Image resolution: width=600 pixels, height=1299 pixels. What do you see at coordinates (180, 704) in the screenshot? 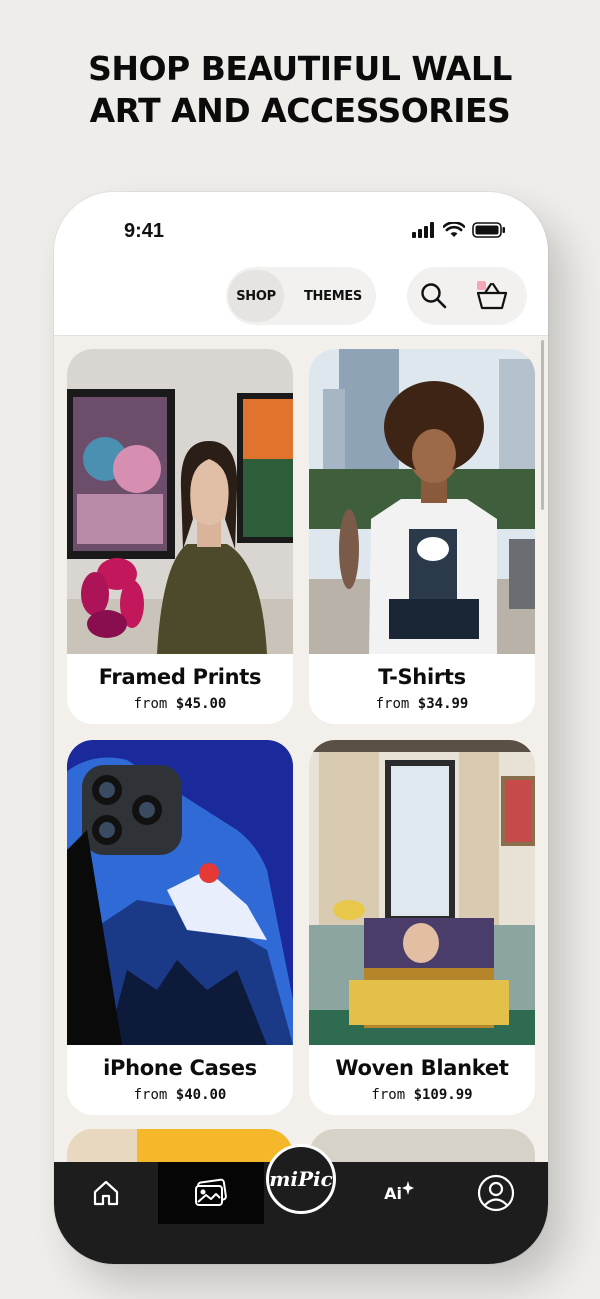
I see `product-price: from $45.00` at bounding box center [180, 704].